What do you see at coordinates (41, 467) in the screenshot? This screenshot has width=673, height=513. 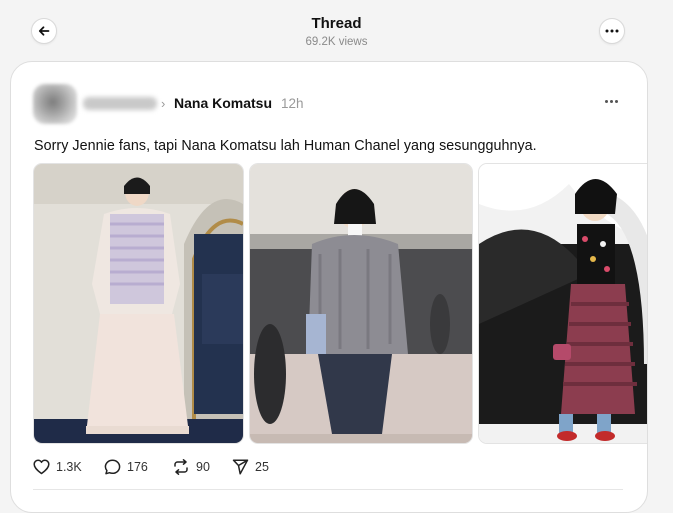 I see `heart-icon` at bounding box center [41, 467].